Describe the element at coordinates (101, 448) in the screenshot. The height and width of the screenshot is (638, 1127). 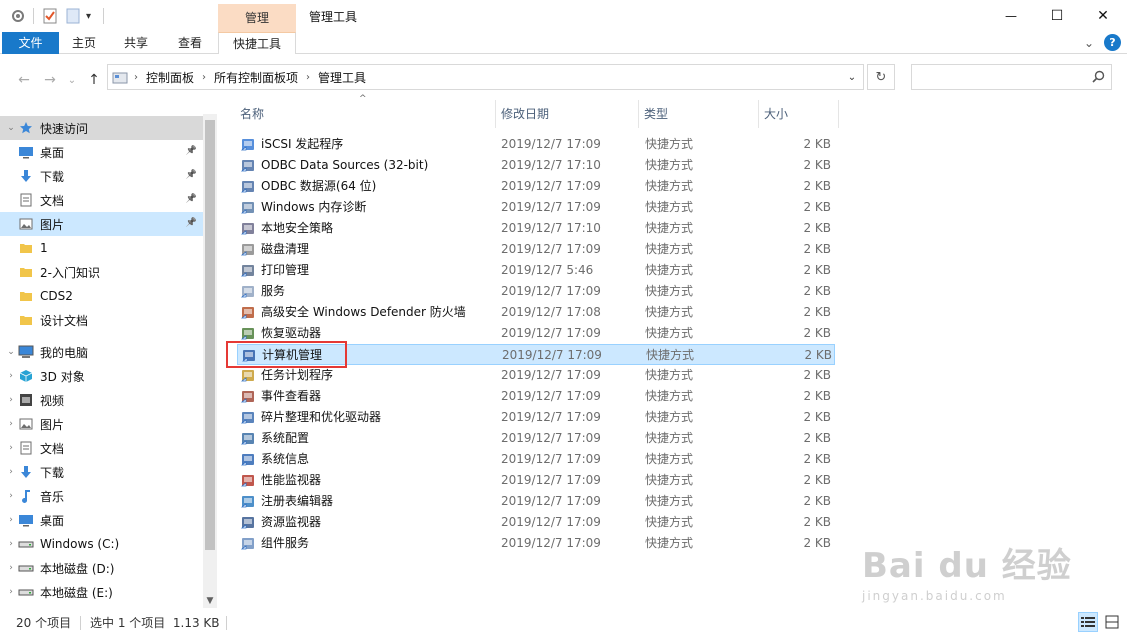
I see `sidebar-item: › 文档` at that location.